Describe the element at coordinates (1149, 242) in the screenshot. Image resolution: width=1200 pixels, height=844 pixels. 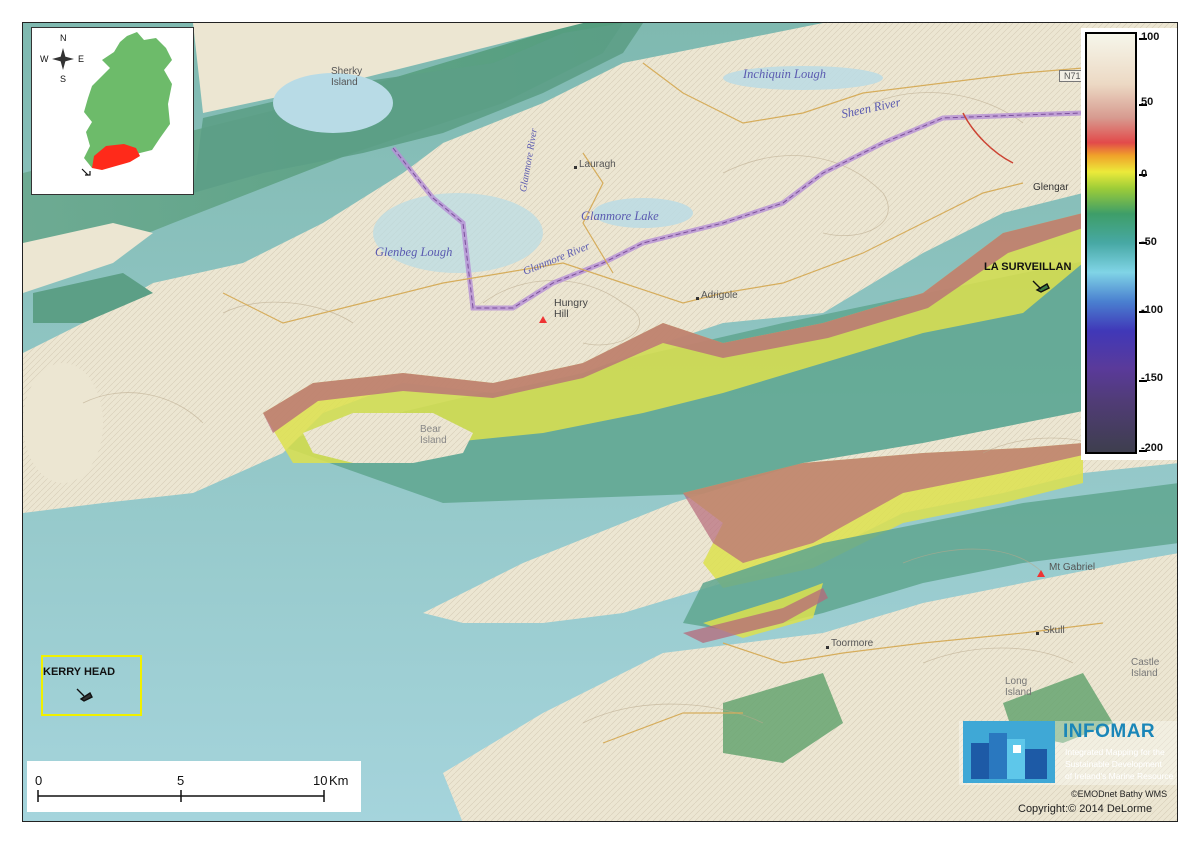
I see `legend-label: -50` at that location.